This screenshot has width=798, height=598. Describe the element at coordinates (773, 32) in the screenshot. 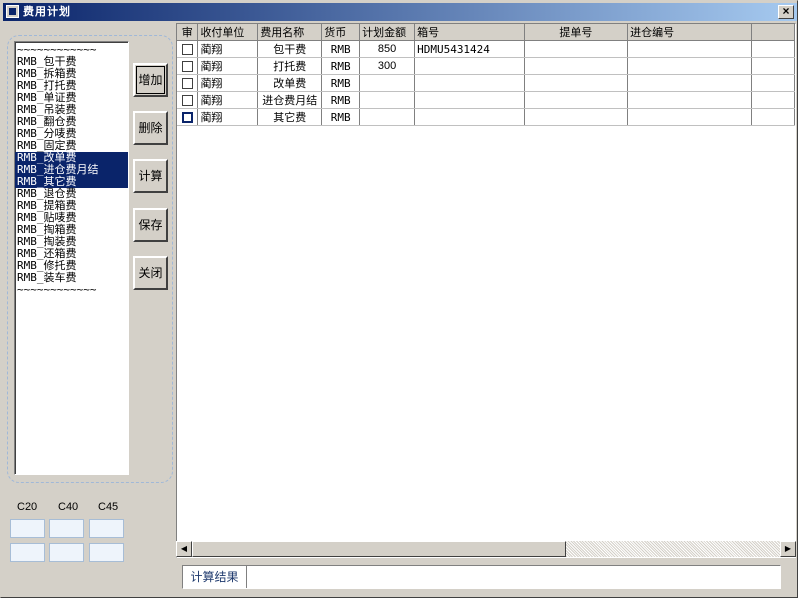

I see `column-header` at that location.